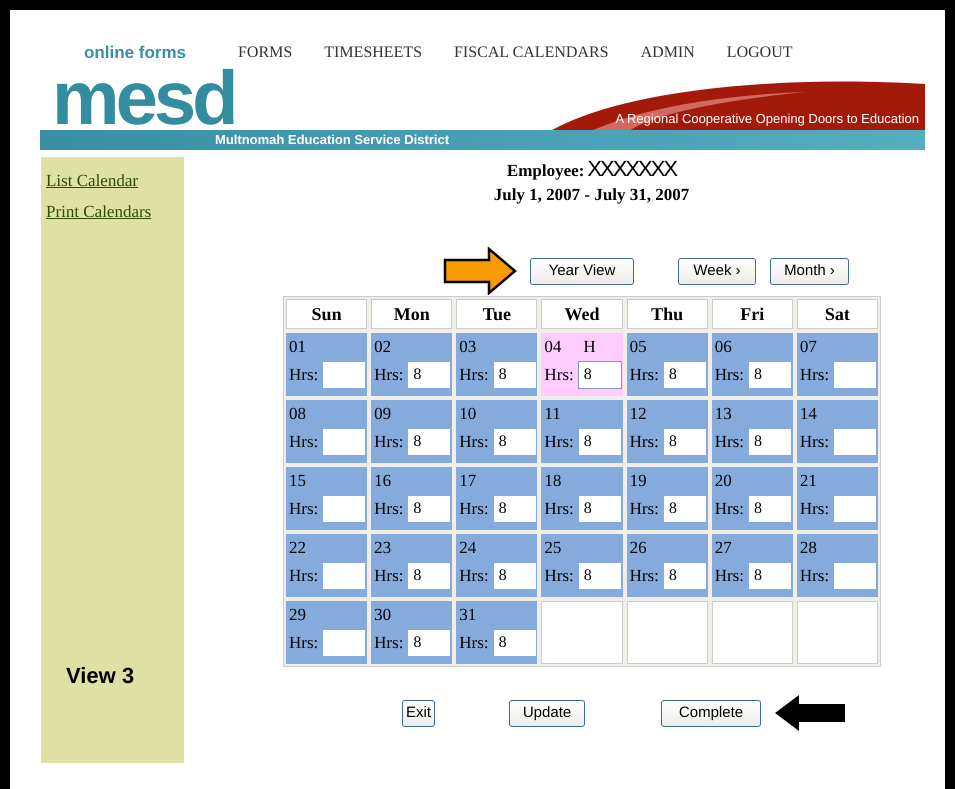 This screenshot has height=789, width=955. What do you see at coordinates (411, 314) in the screenshot?
I see `weekday-header: Mon` at bounding box center [411, 314].